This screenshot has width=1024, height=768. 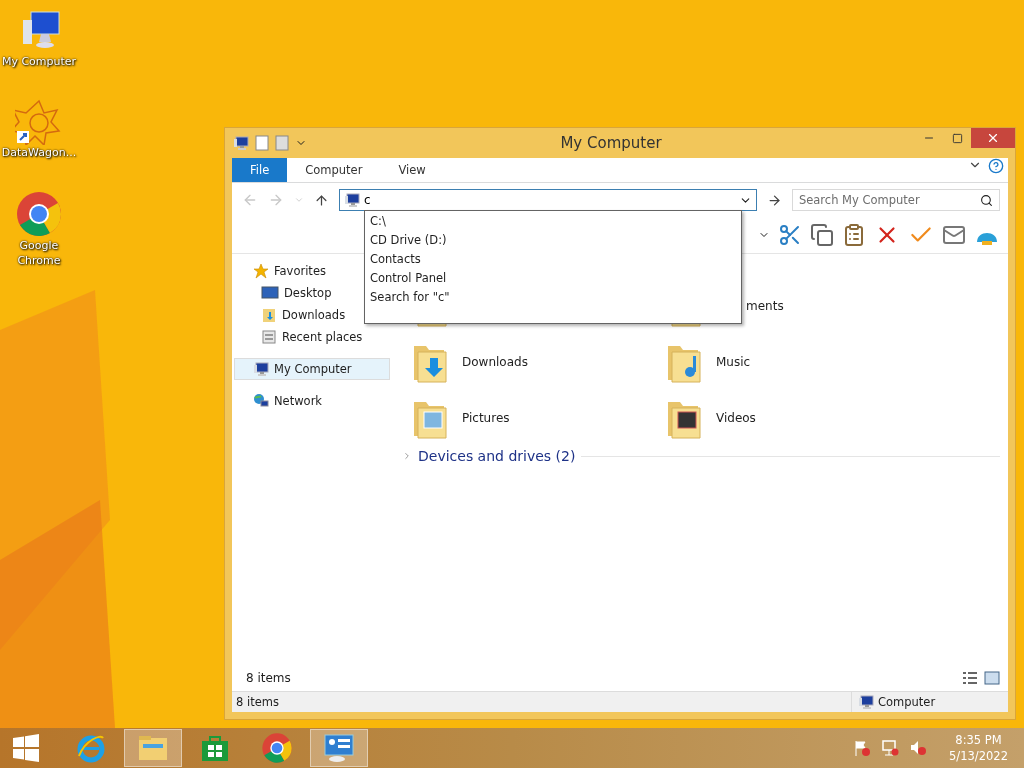 I want to click on close-icon, so click(x=993, y=138).